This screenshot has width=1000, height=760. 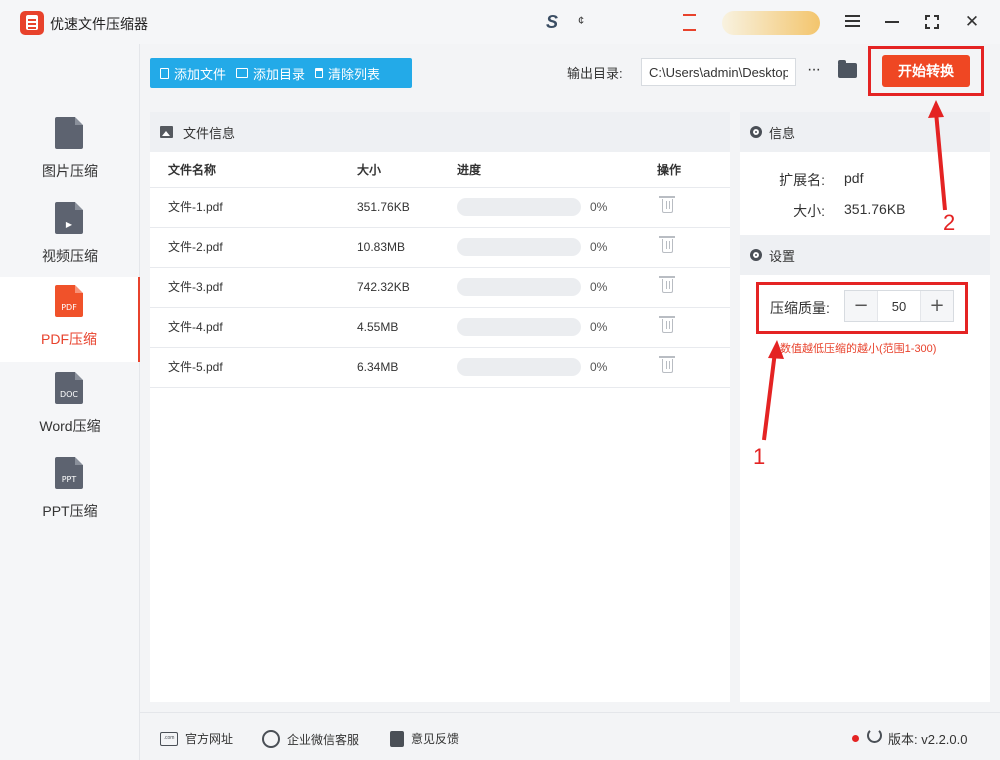 What do you see at coordinates (718, 72) in the screenshot?
I see `output-dir-input` at bounding box center [718, 72].